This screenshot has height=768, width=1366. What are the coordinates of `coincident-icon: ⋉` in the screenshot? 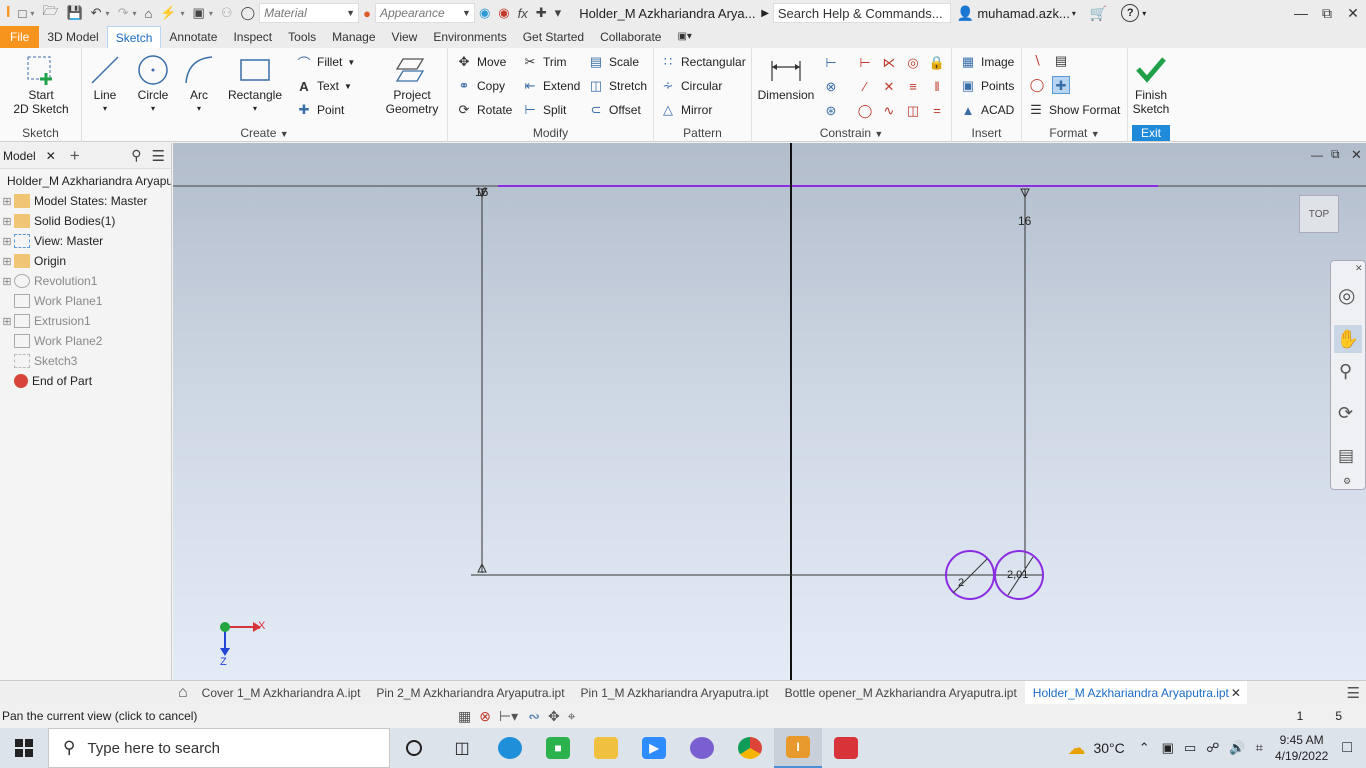 It's located at (889, 63).